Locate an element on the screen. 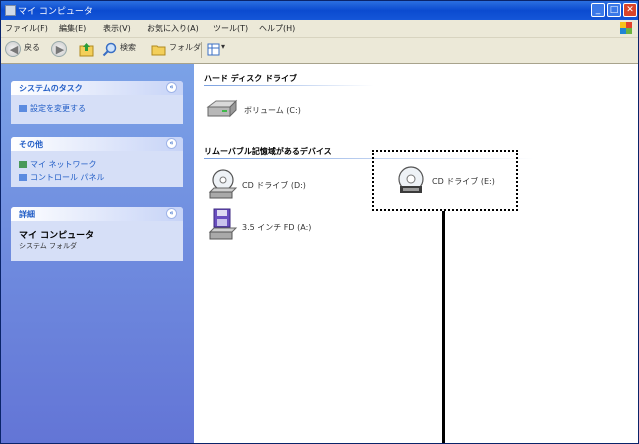 This screenshot has height=444, width=639. hard-disk-icon is located at coordinates (222, 108).